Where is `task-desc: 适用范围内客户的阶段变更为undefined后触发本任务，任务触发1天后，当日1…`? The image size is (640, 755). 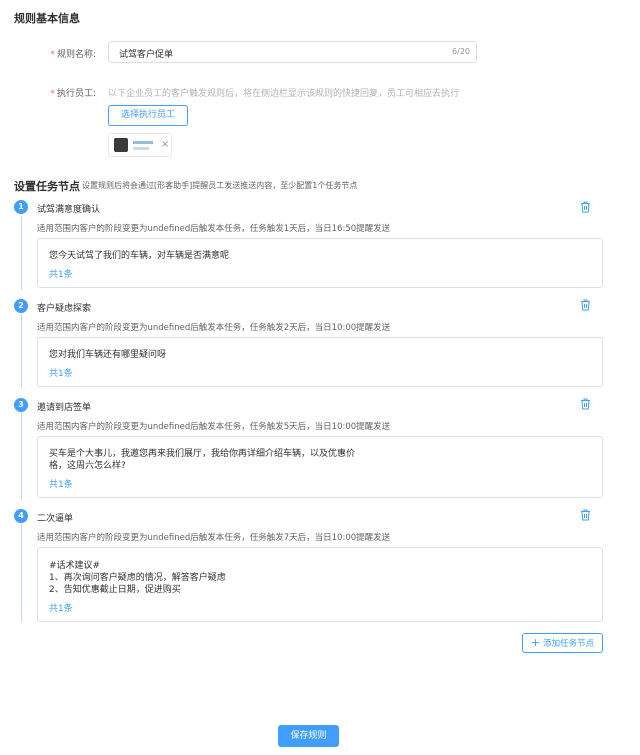 task-desc: 适用范围内客户的阶段变更为undefined后触发本任务，任务触发1天后，当日1… is located at coordinates (214, 229).